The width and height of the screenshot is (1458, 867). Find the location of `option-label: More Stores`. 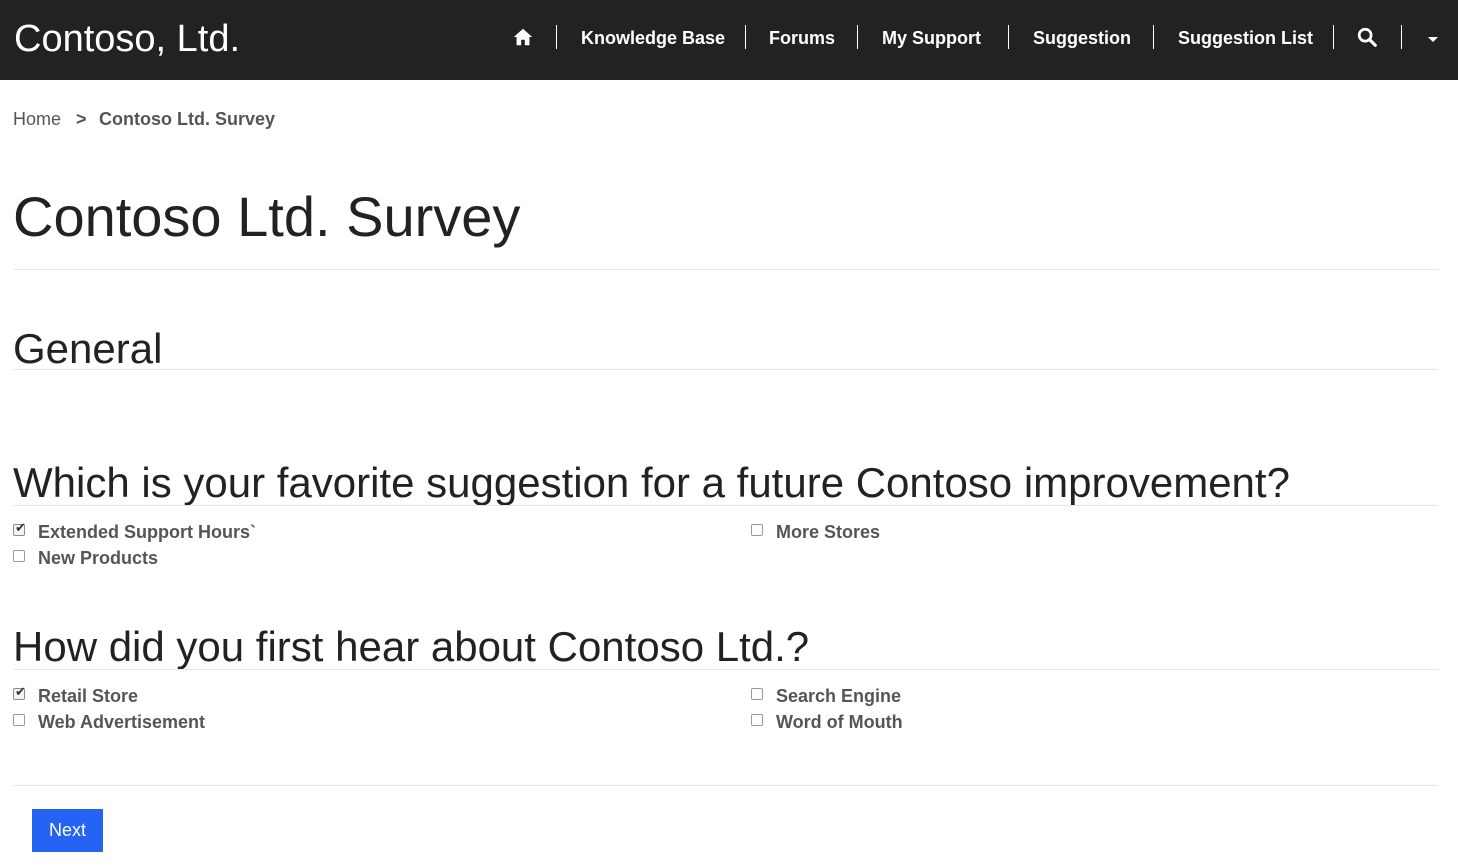

option-label: More Stores is located at coordinates (828, 532).